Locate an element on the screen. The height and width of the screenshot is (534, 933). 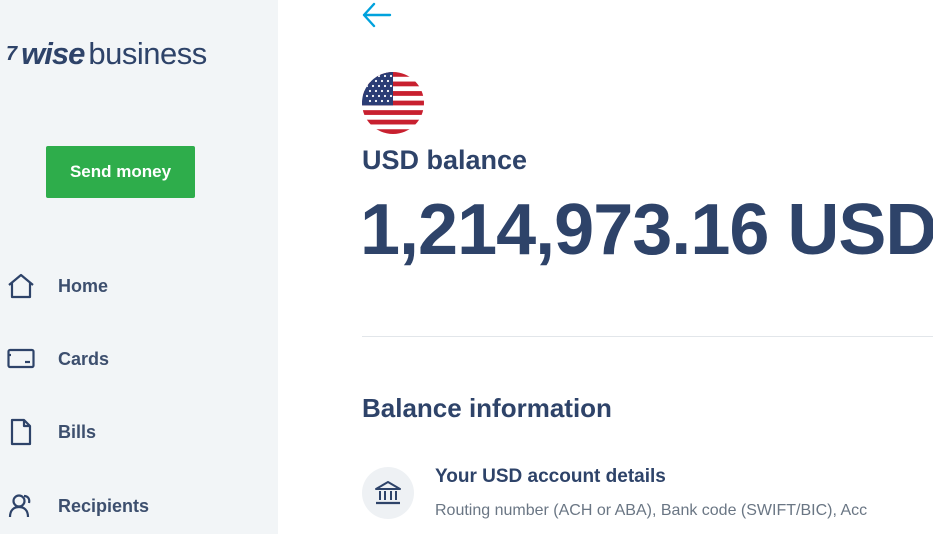
recipients-icon is located at coordinates (21, 506).